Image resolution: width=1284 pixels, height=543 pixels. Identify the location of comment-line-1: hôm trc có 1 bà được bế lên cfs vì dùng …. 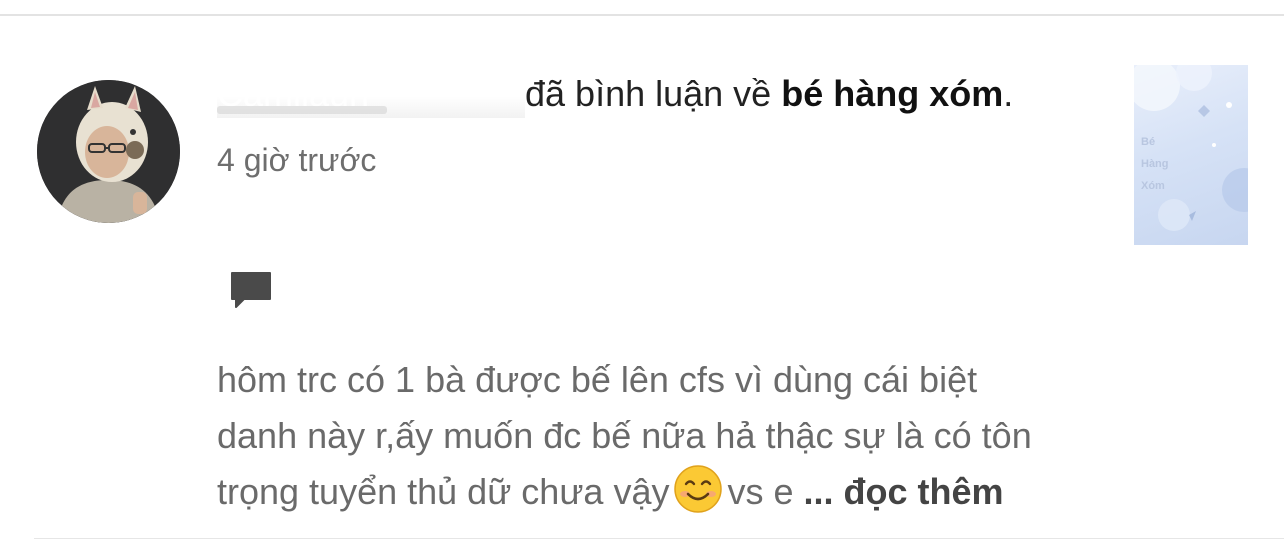
(597, 379).